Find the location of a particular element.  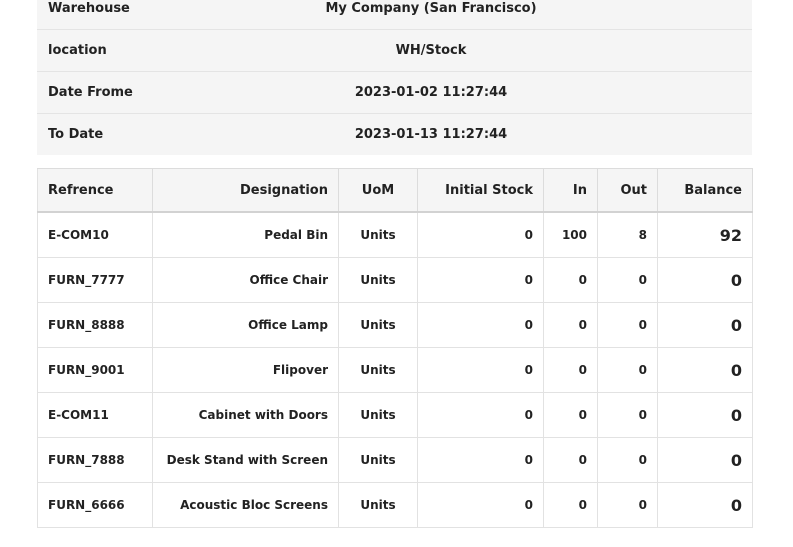

header-reference: Refrence is located at coordinates (95, 190).